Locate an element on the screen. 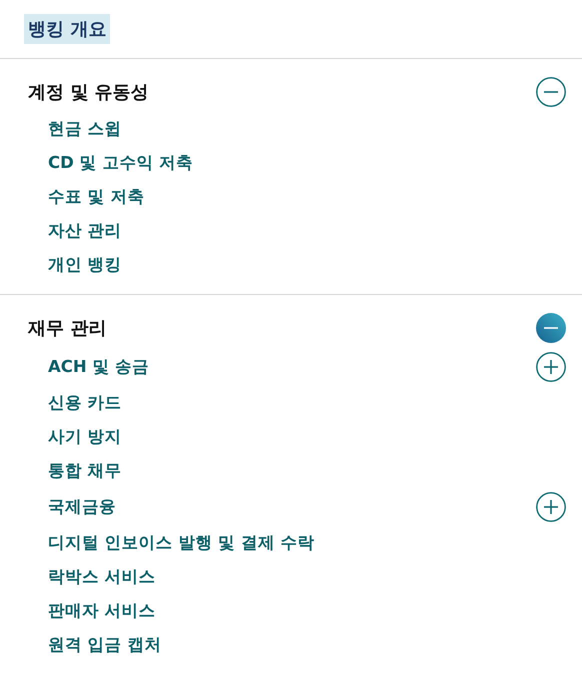 Image resolution: width=582 pixels, height=679 pixels. nav-link: CD 및 고수익 저축 is located at coordinates (121, 163).